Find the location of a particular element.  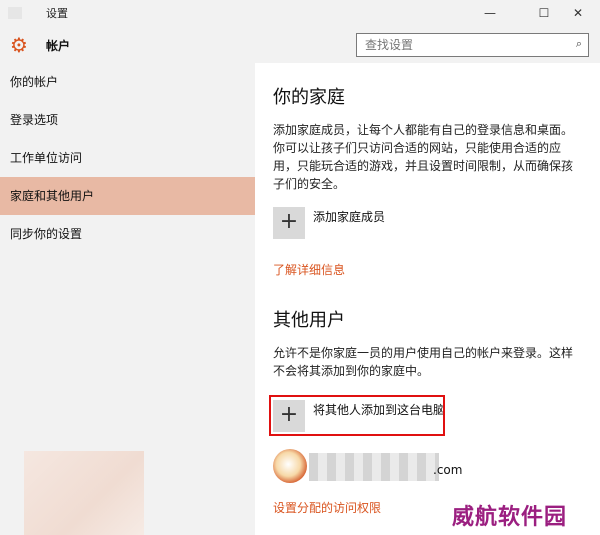

user-email-suffix: .com is located at coordinates (448, 470).